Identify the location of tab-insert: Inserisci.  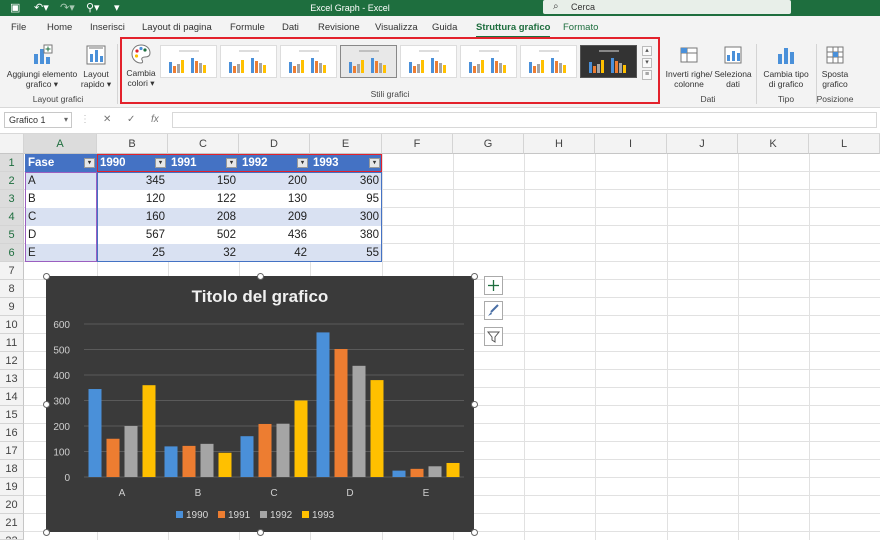
(107, 27).